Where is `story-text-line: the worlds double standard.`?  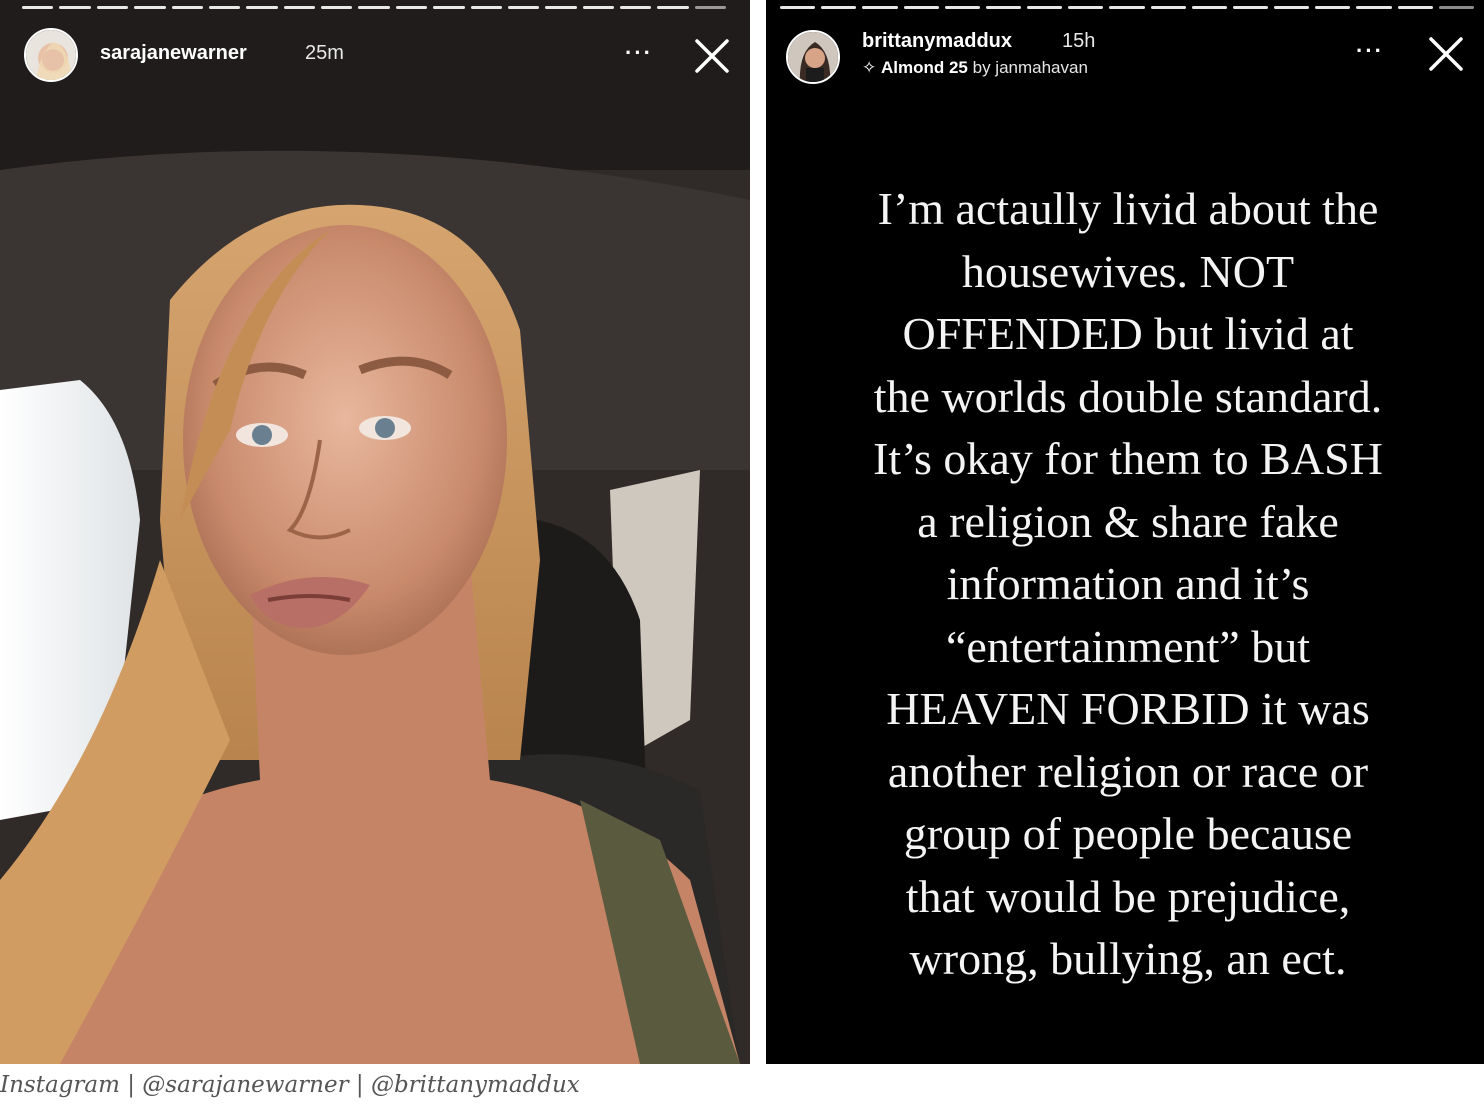 story-text-line: the worlds double standard. is located at coordinates (1128, 396).